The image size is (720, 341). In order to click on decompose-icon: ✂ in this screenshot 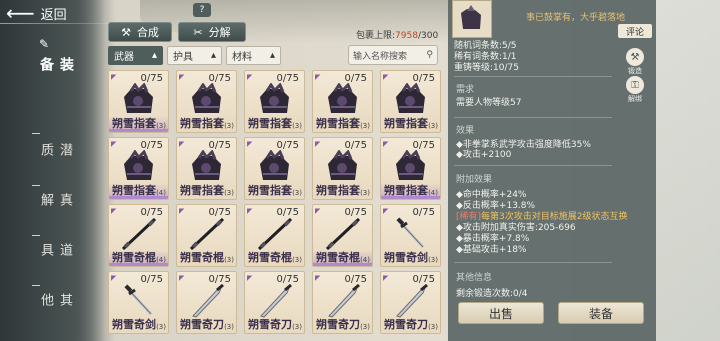, I will do `click(198, 32)`.